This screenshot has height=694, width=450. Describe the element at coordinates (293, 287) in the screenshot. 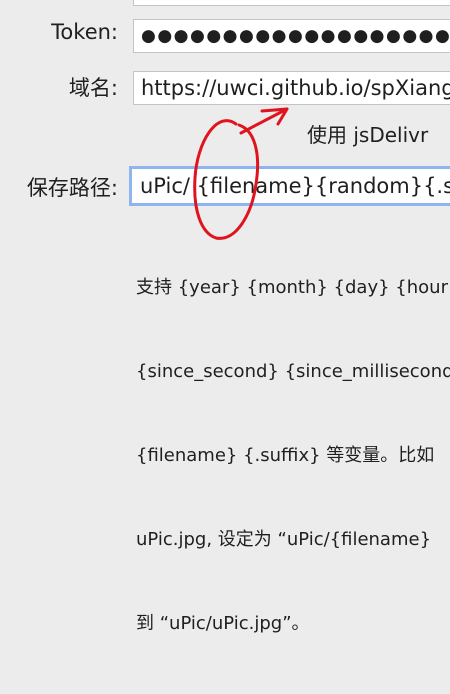

I see `hint-line: 支持 {year} {month} {day} {hour}` at that location.